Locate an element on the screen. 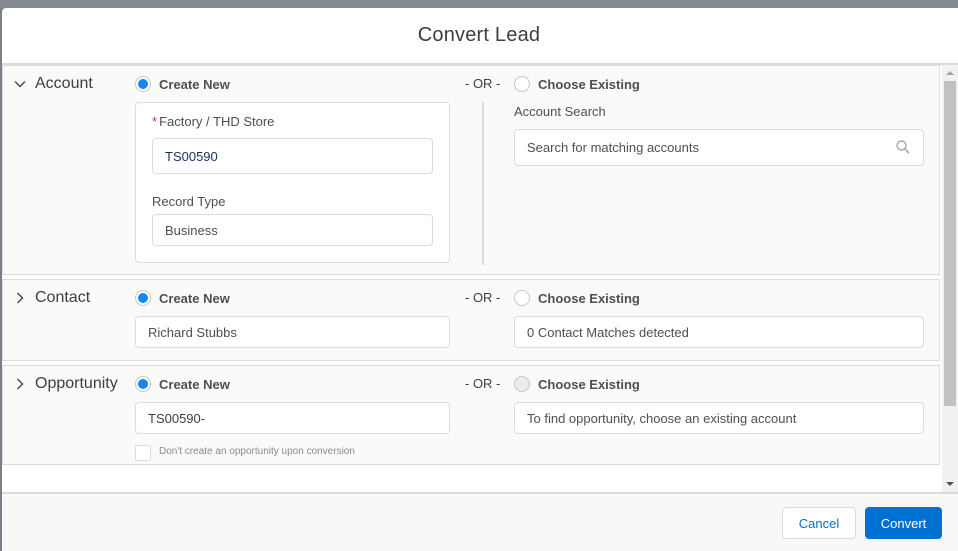  contact-choose-existing-label: Choose Existing is located at coordinates (589, 298).